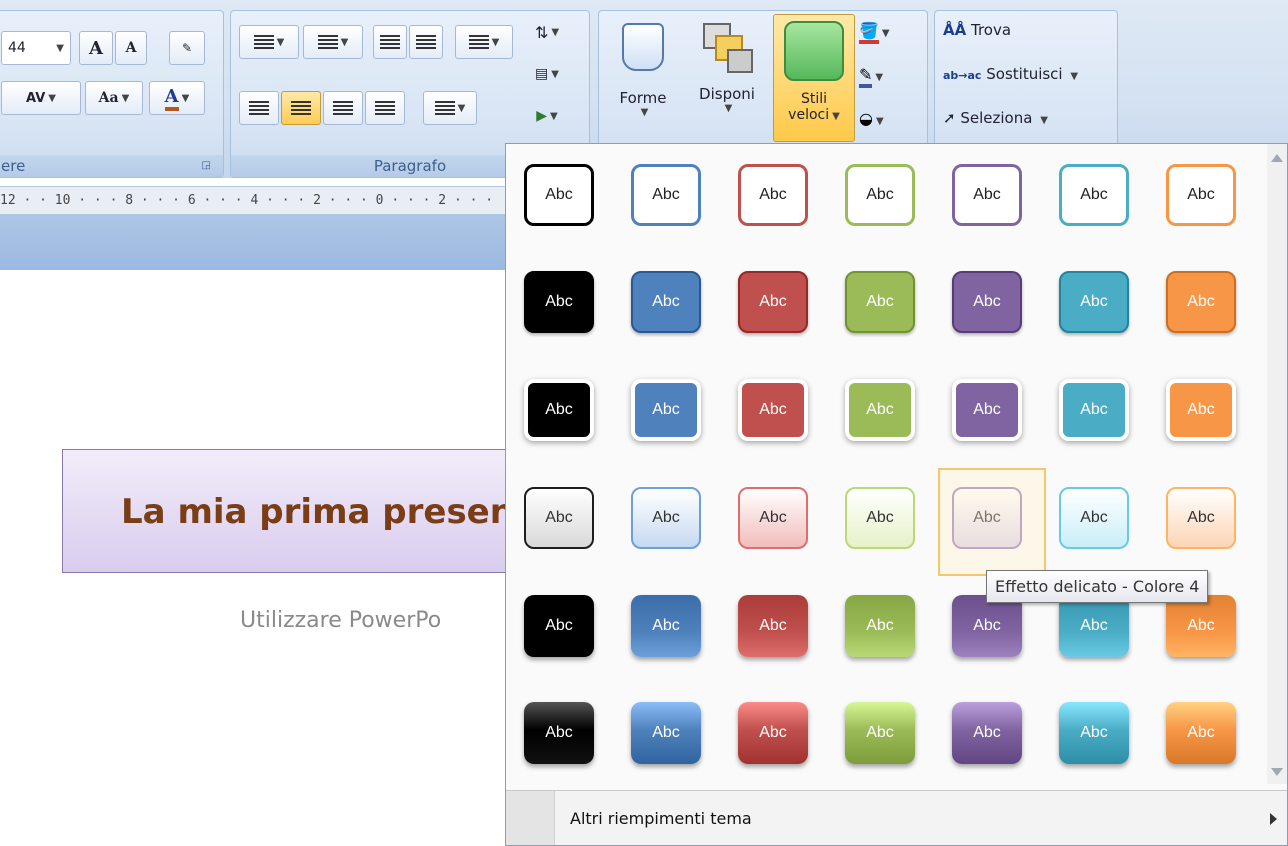 The height and width of the screenshot is (846, 1288). I want to click on font-color-button: A ▼, so click(177, 98).